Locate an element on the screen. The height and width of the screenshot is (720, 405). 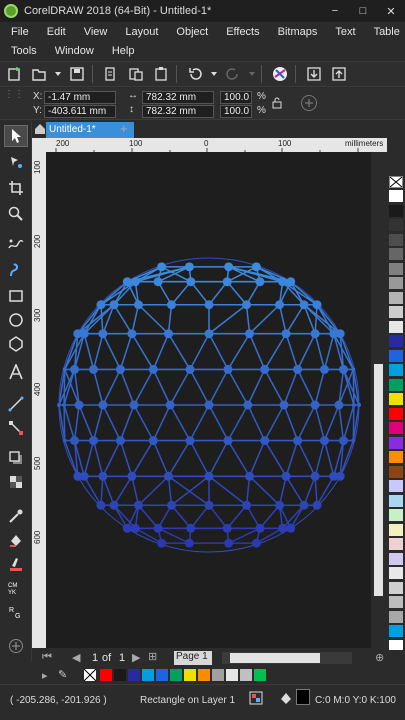
undo-icon is located at coordinates (195, 74).